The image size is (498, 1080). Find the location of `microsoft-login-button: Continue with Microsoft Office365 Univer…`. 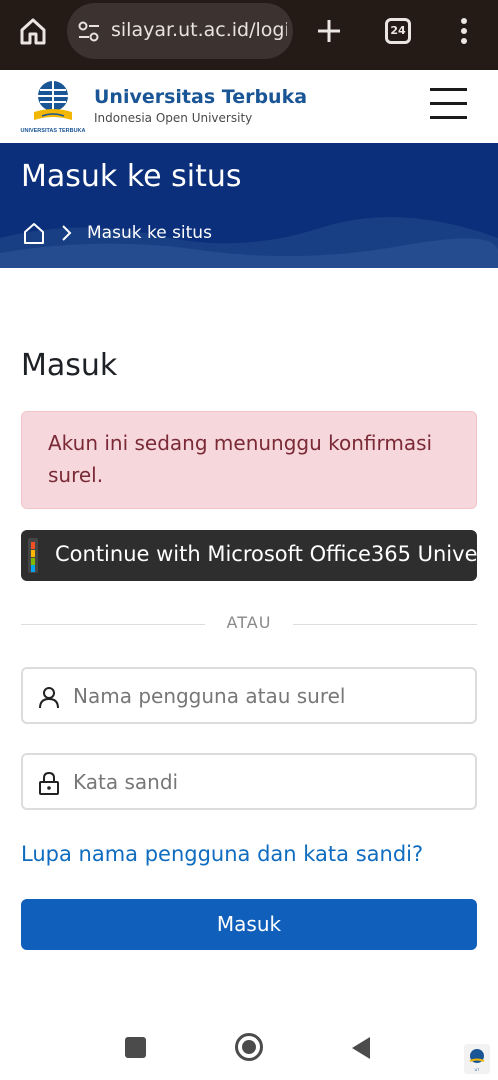

microsoft-login-button: Continue with Microsoft Office365 Univer… is located at coordinates (249, 555).